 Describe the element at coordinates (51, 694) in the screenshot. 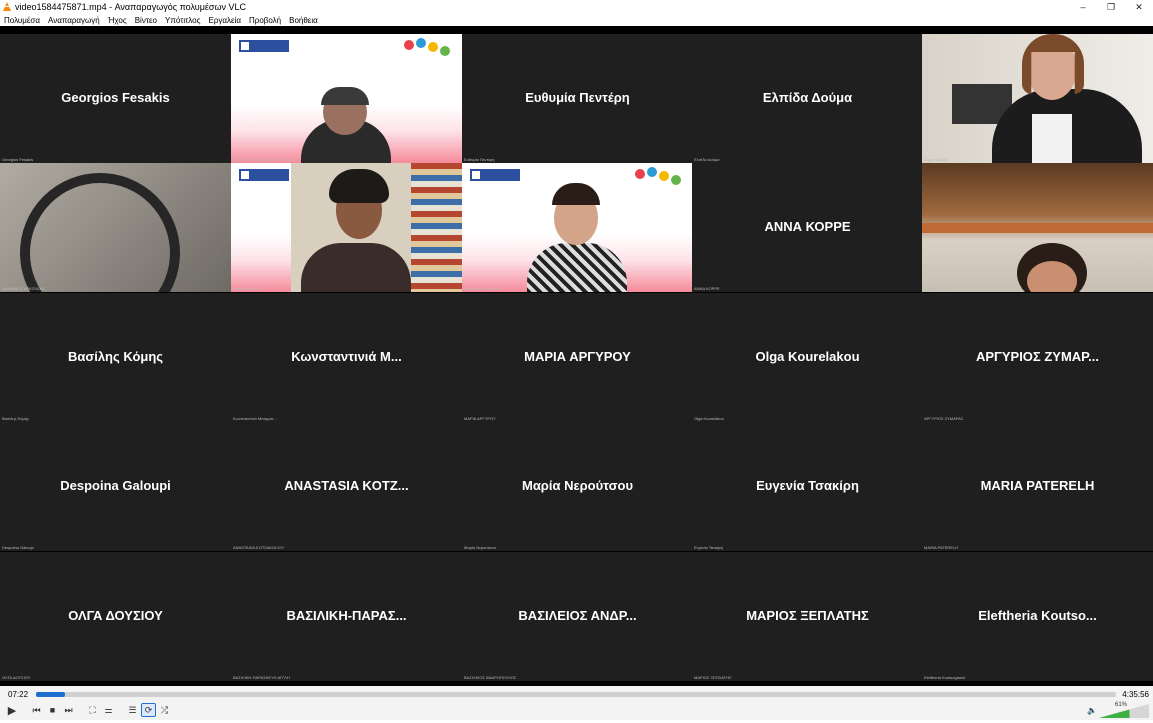

I see `seek-progress` at that location.